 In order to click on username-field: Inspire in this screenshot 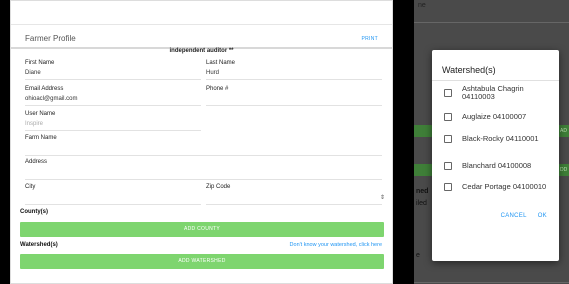, I will do `click(34, 124)`.